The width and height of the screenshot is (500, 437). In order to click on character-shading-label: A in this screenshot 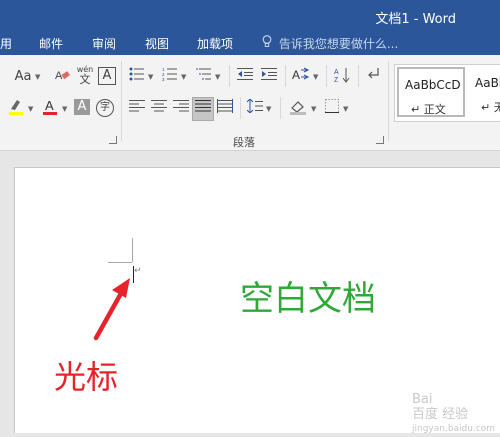, I will do `click(82, 106)`.